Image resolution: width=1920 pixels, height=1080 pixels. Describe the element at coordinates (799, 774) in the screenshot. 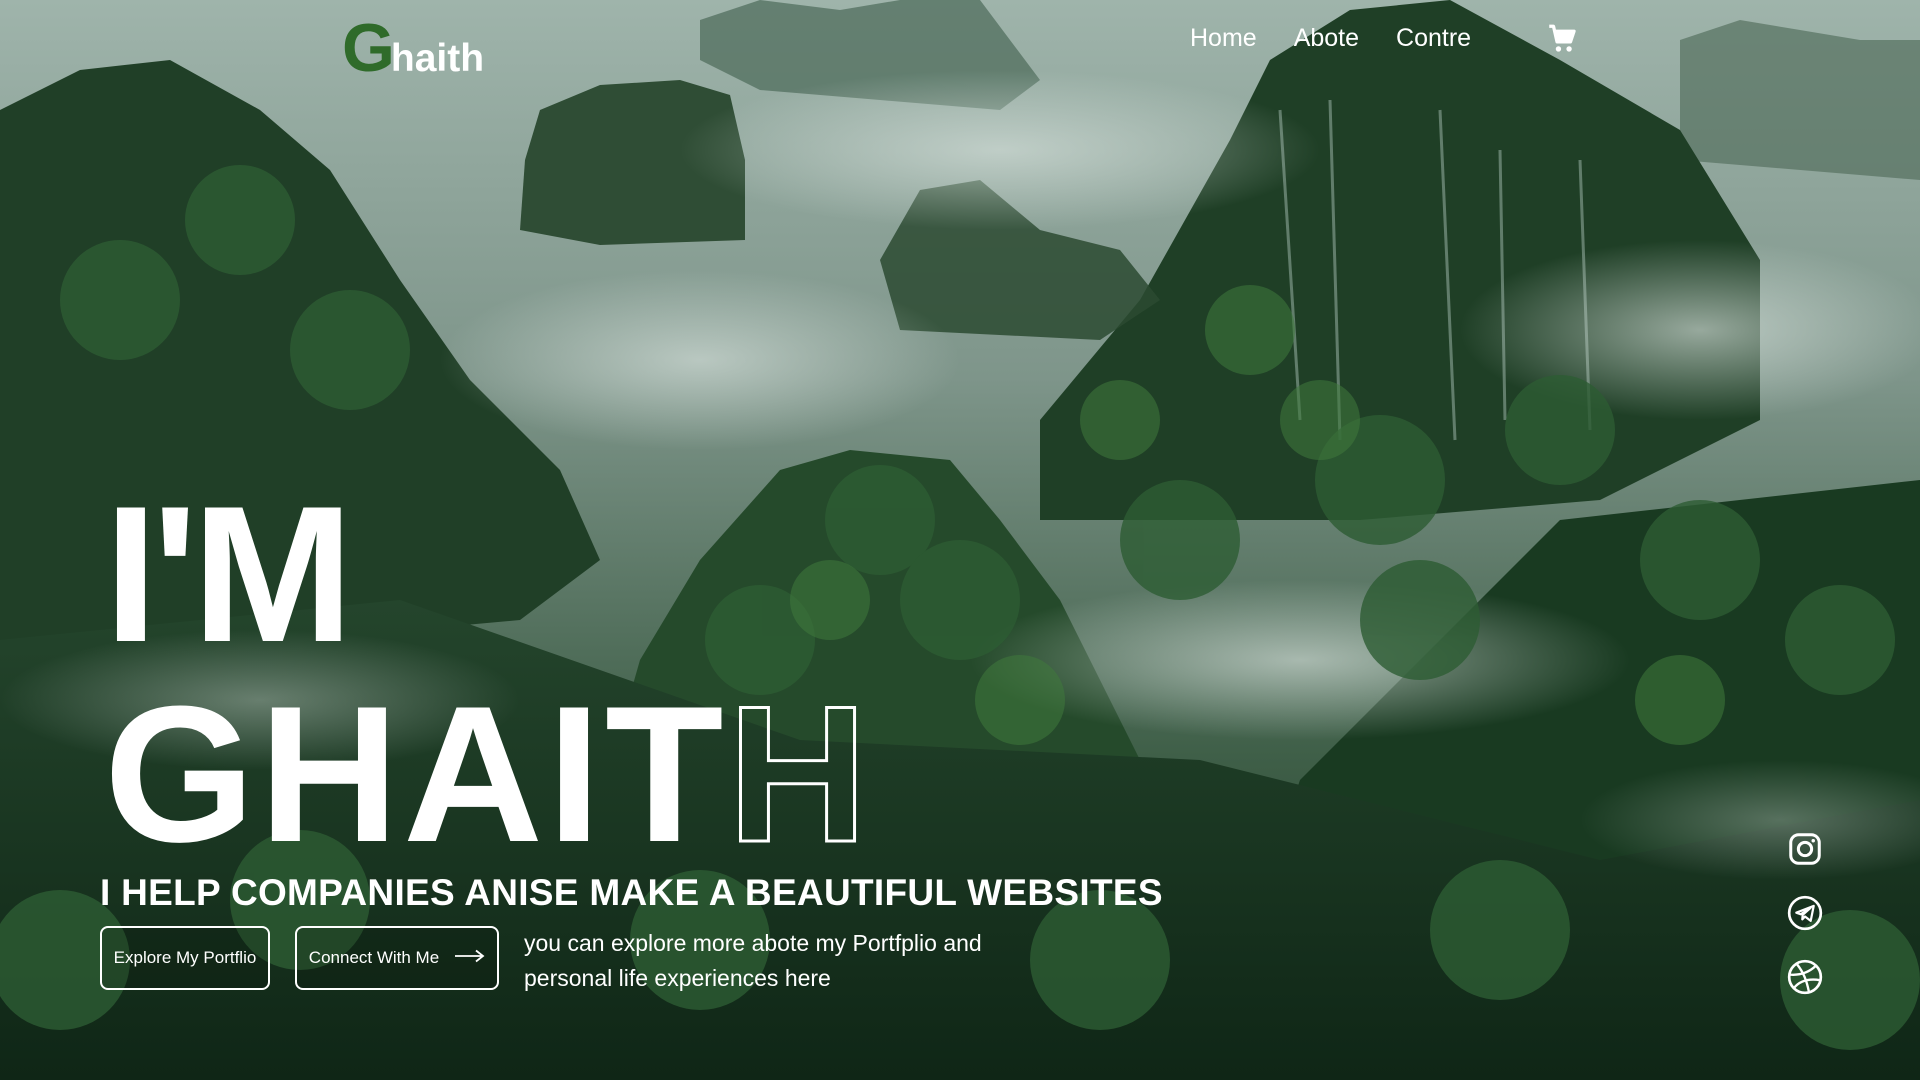

I see `hero-name-outline: H` at that location.